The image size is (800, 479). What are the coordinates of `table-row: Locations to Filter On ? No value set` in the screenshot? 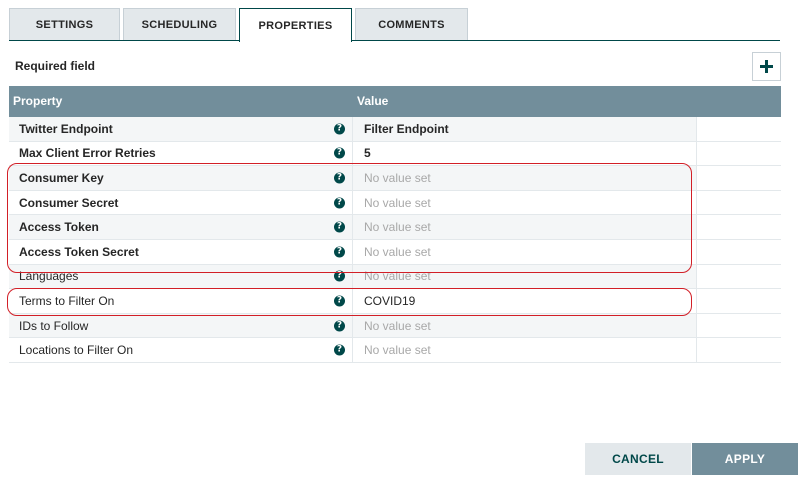 It's located at (395, 350).